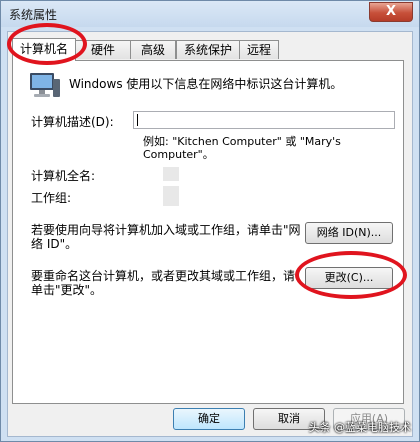  What do you see at coordinates (166, 237) in the screenshot?
I see `network-id-text: 若要使用向导将计算机加入域或工作组，请单击"网络 ID"。` at bounding box center [166, 237].